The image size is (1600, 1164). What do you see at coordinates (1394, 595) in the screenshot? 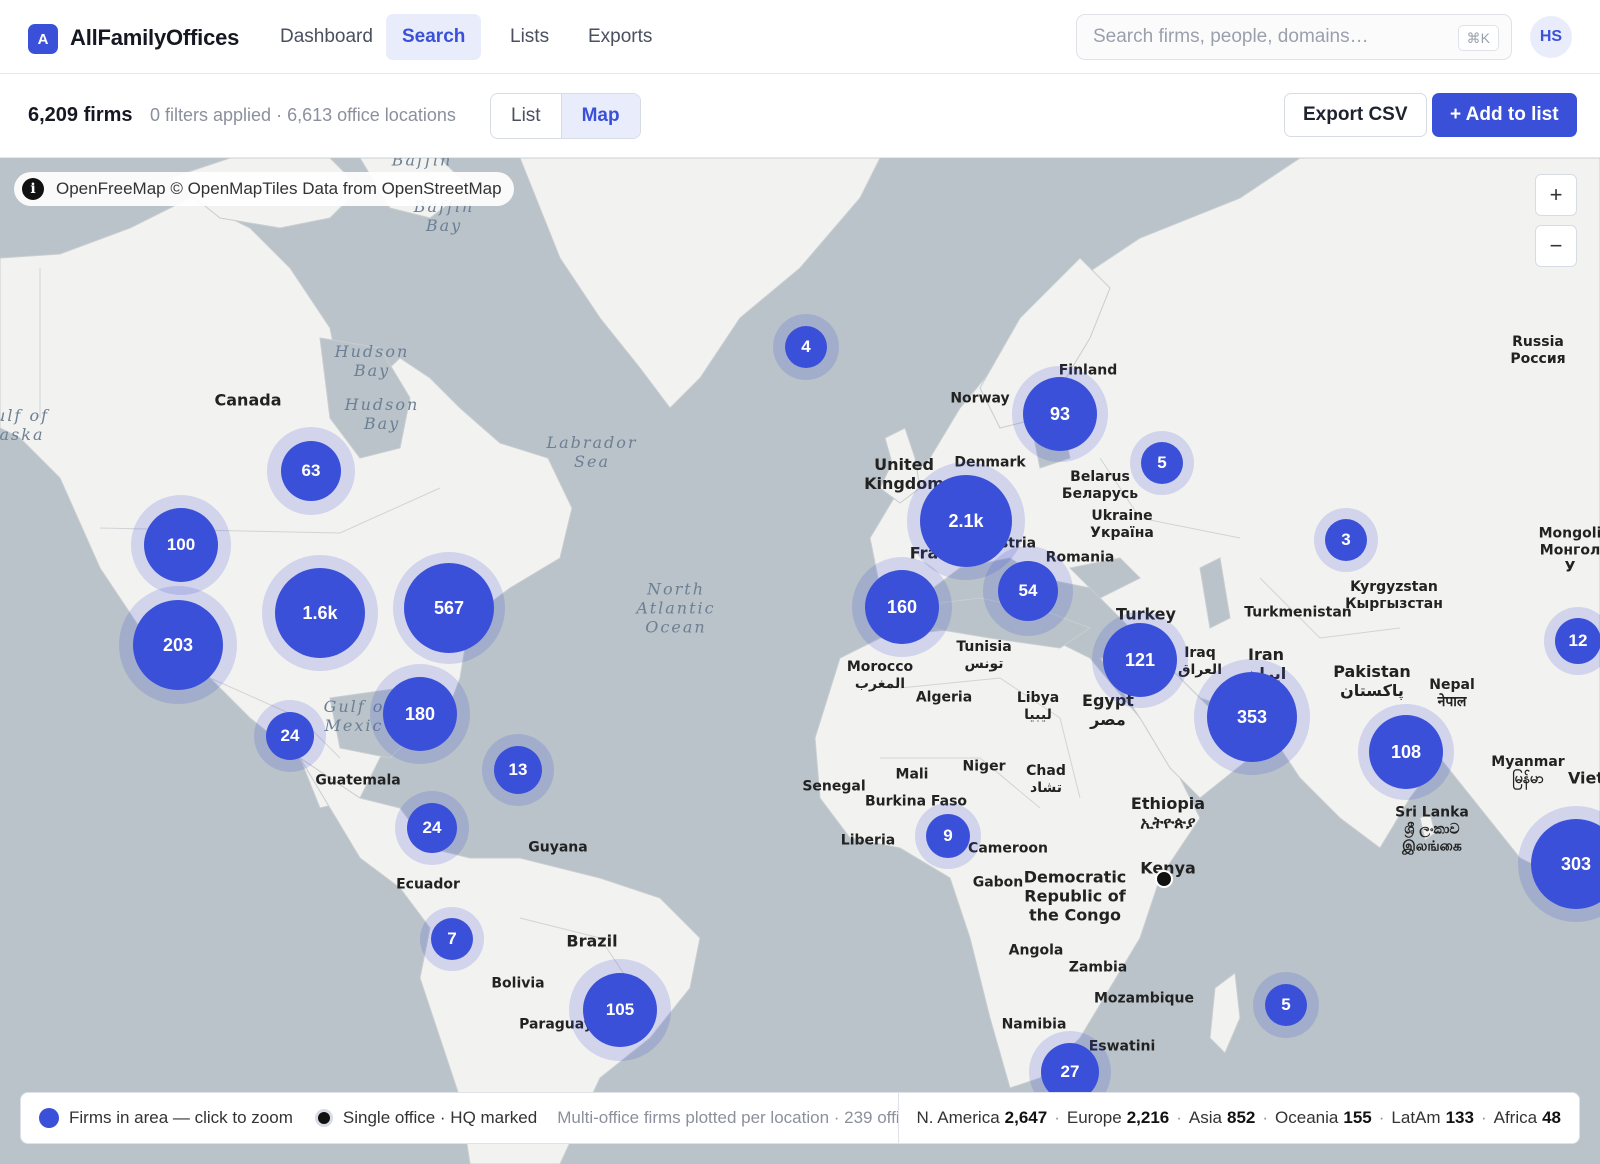
I see `country-label: Kyrgyzstan Кыргызстан` at bounding box center [1394, 595].